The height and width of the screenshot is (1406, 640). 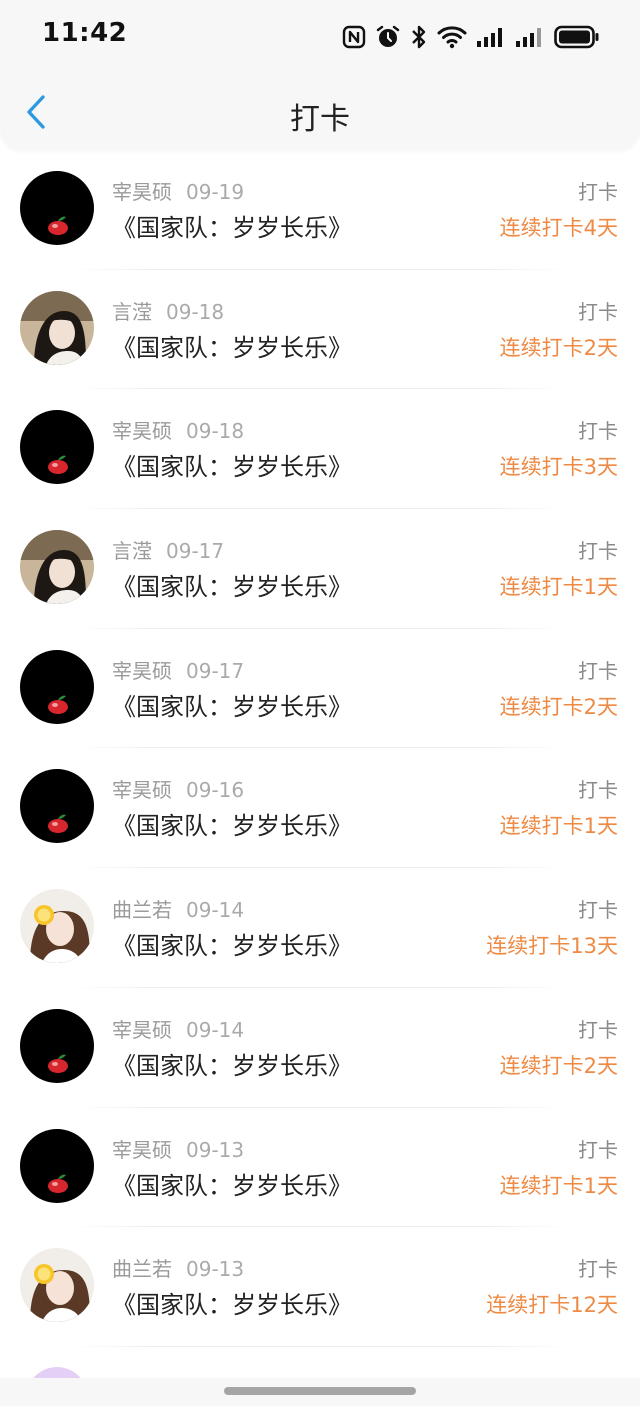 I want to click on bluetooth-icon, so click(x=419, y=37).